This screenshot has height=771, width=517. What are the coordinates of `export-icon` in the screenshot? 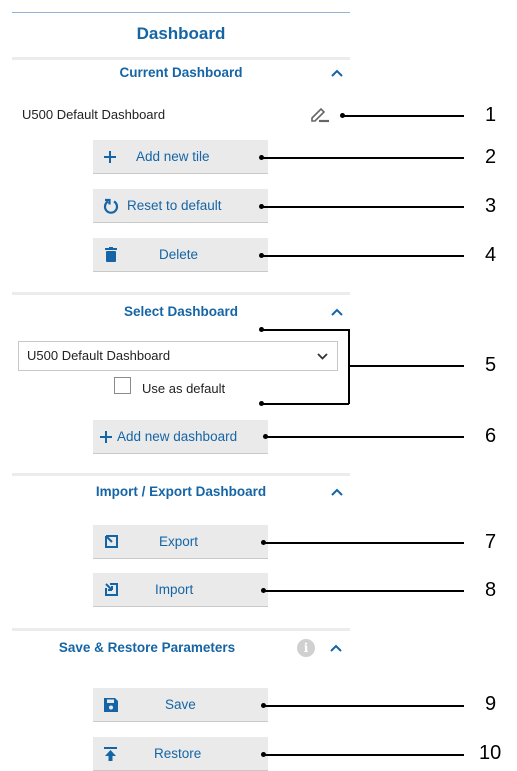 It's located at (111, 541).